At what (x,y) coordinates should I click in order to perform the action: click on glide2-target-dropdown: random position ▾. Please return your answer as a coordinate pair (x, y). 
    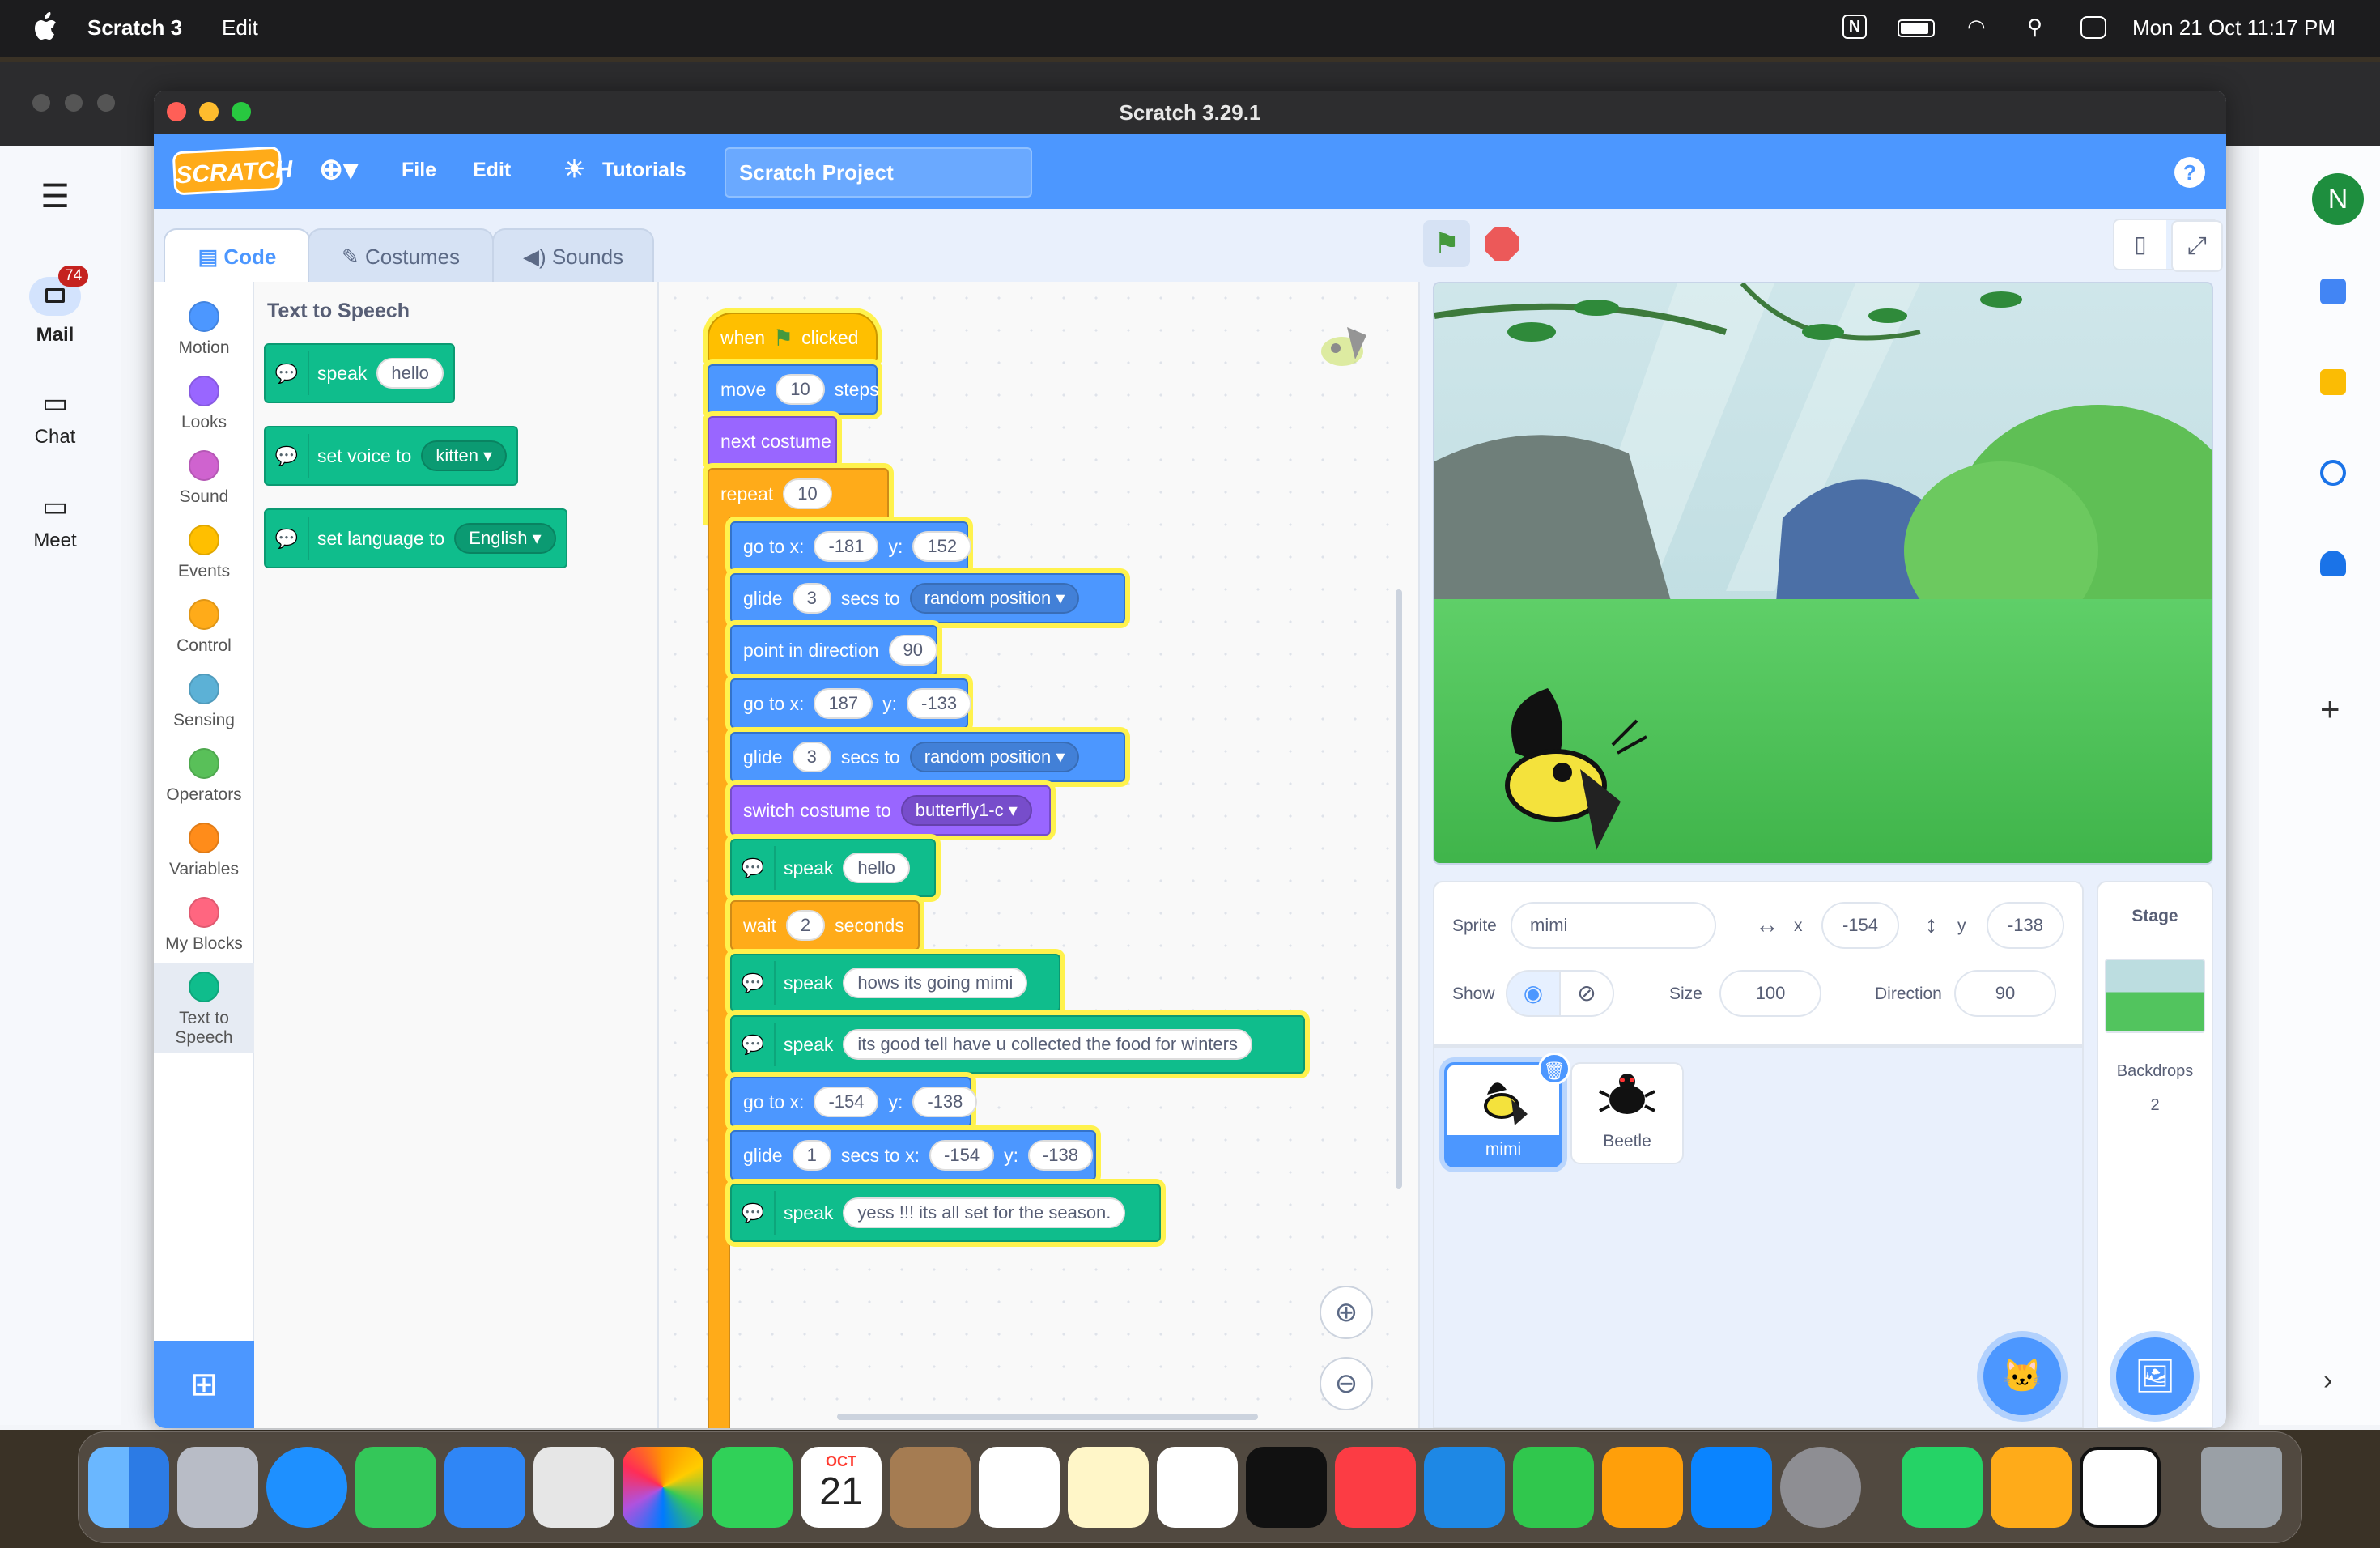
    Looking at the image, I should click on (994, 757).